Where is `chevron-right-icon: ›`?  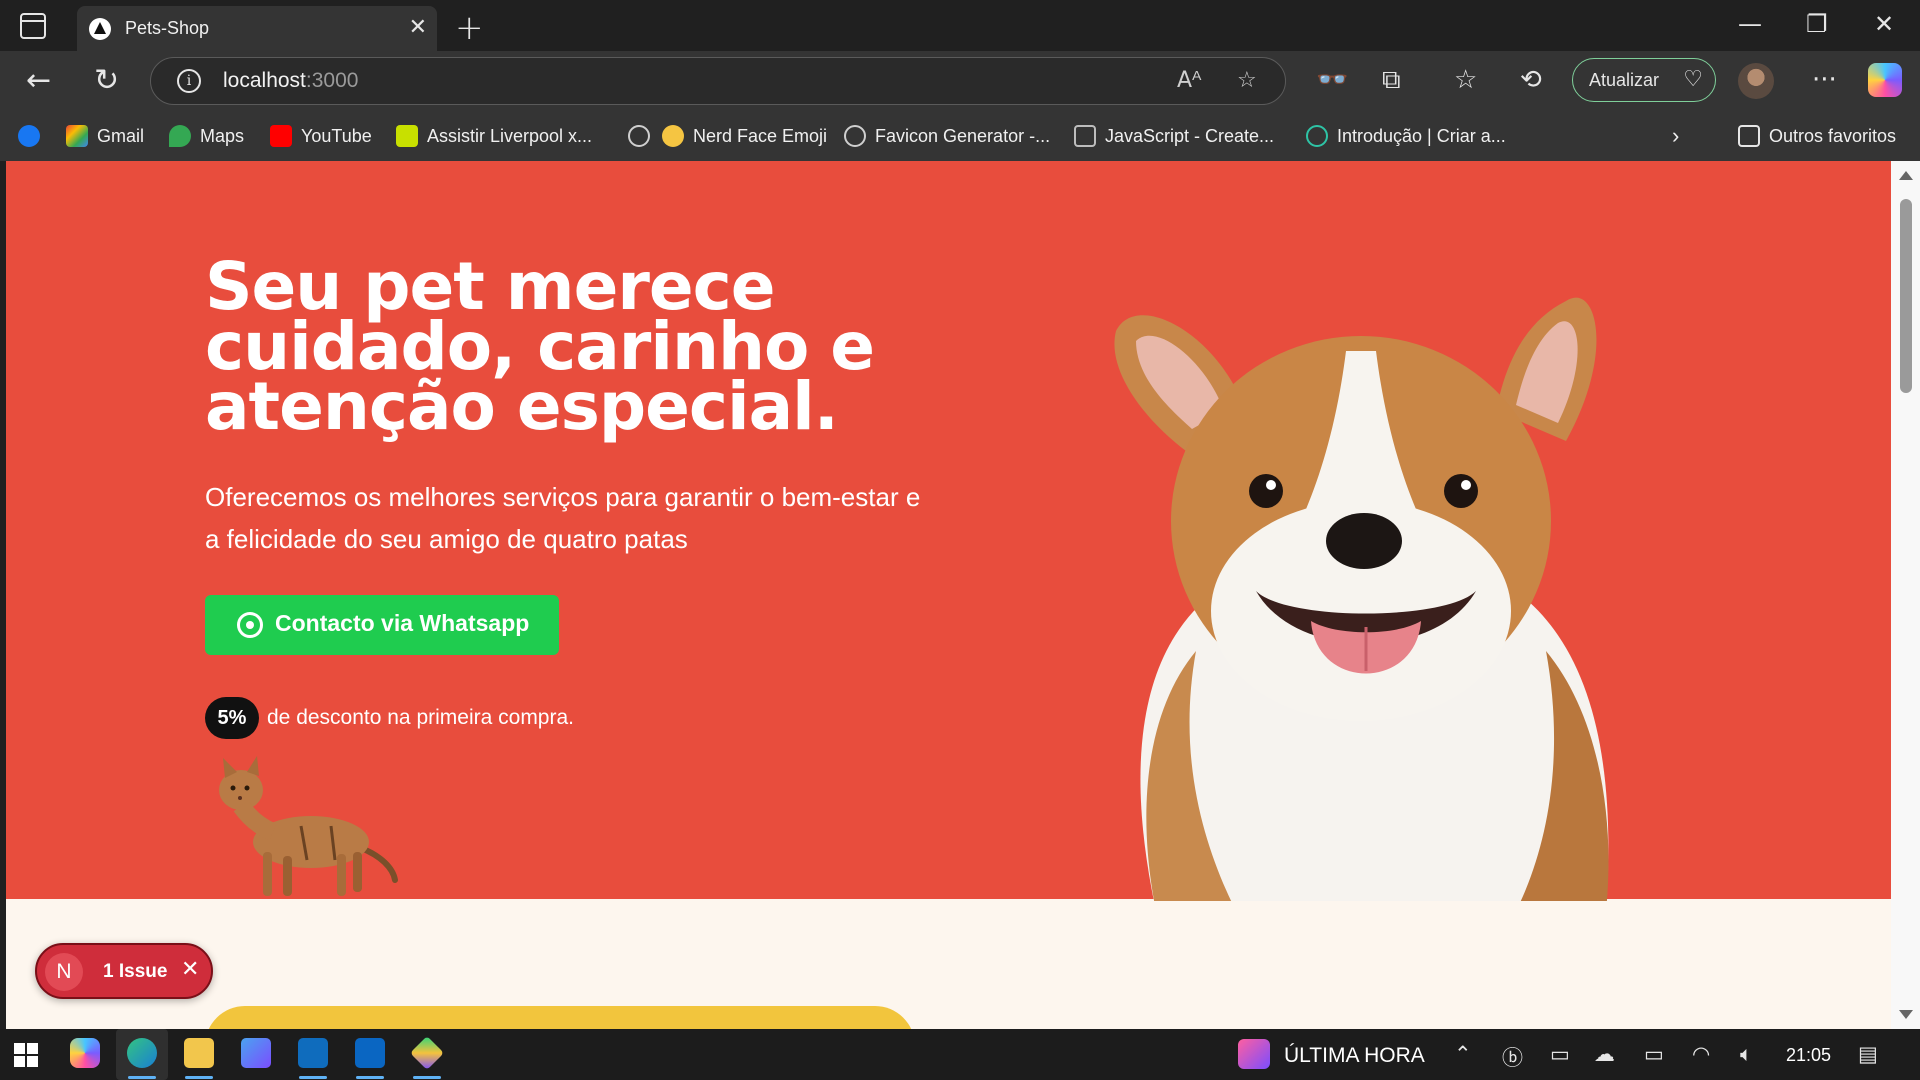
chevron-right-icon: › is located at coordinates (1675, 136).